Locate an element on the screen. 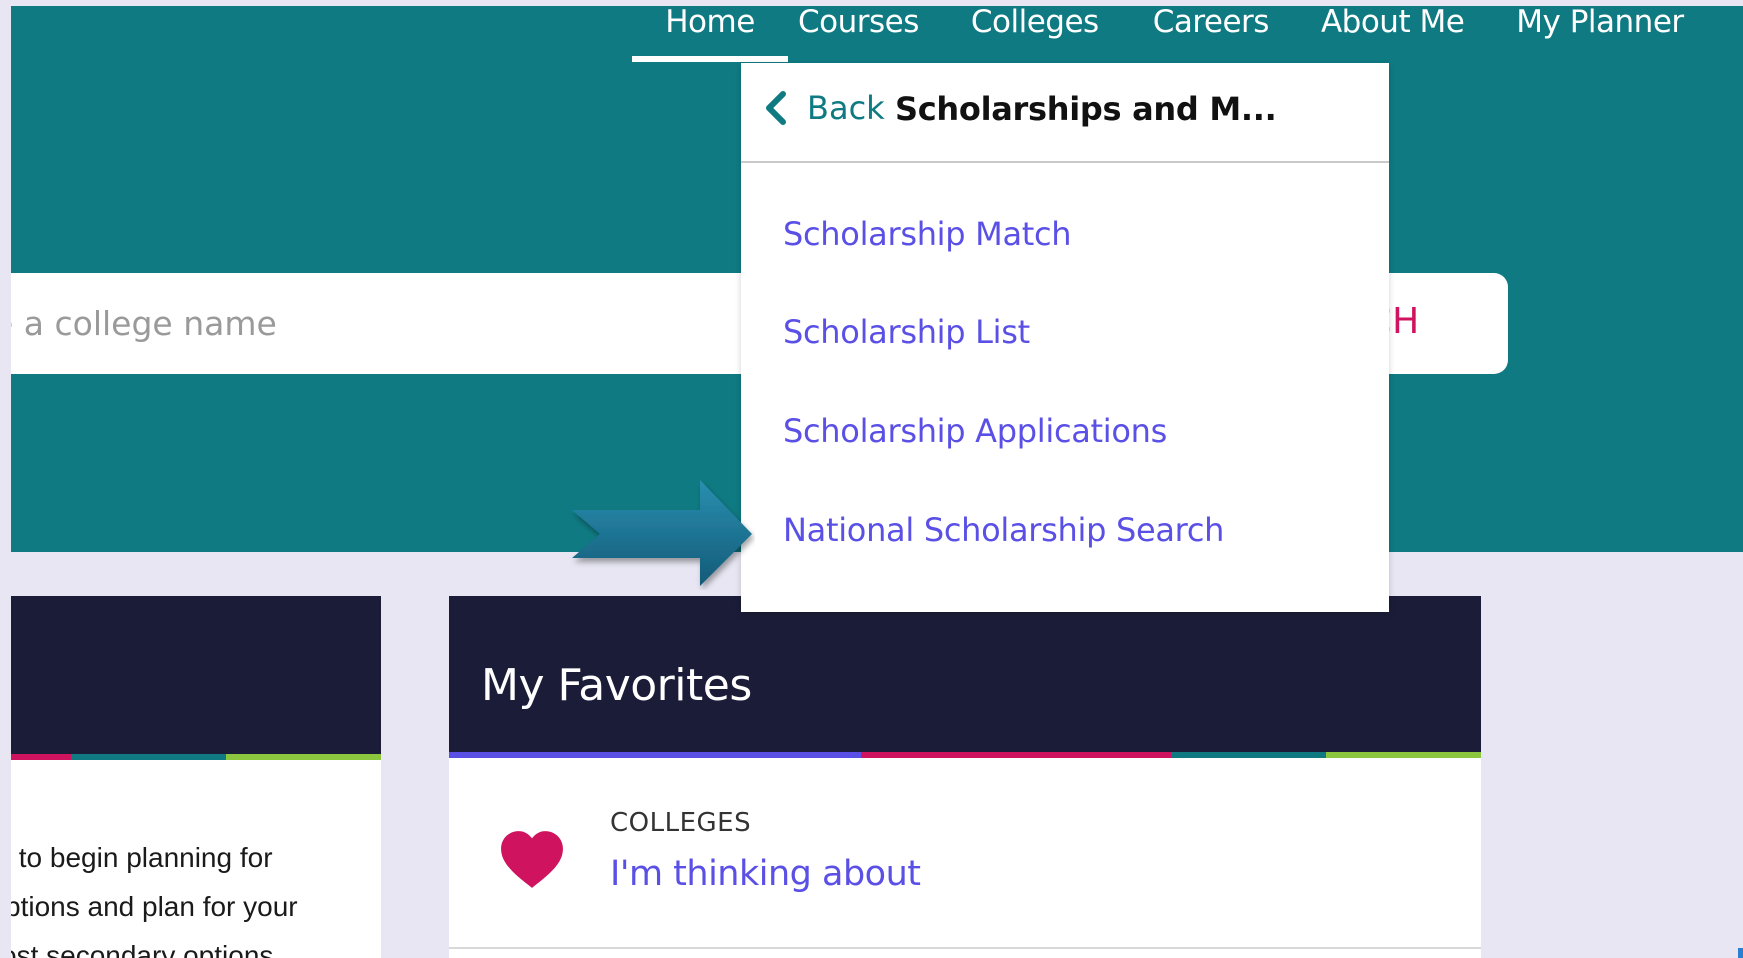 The height and width of the screenshot is (958, 1743). menu-item-national-scholarship-search: National Scholarship Search is located at coordinates (1003, 530).